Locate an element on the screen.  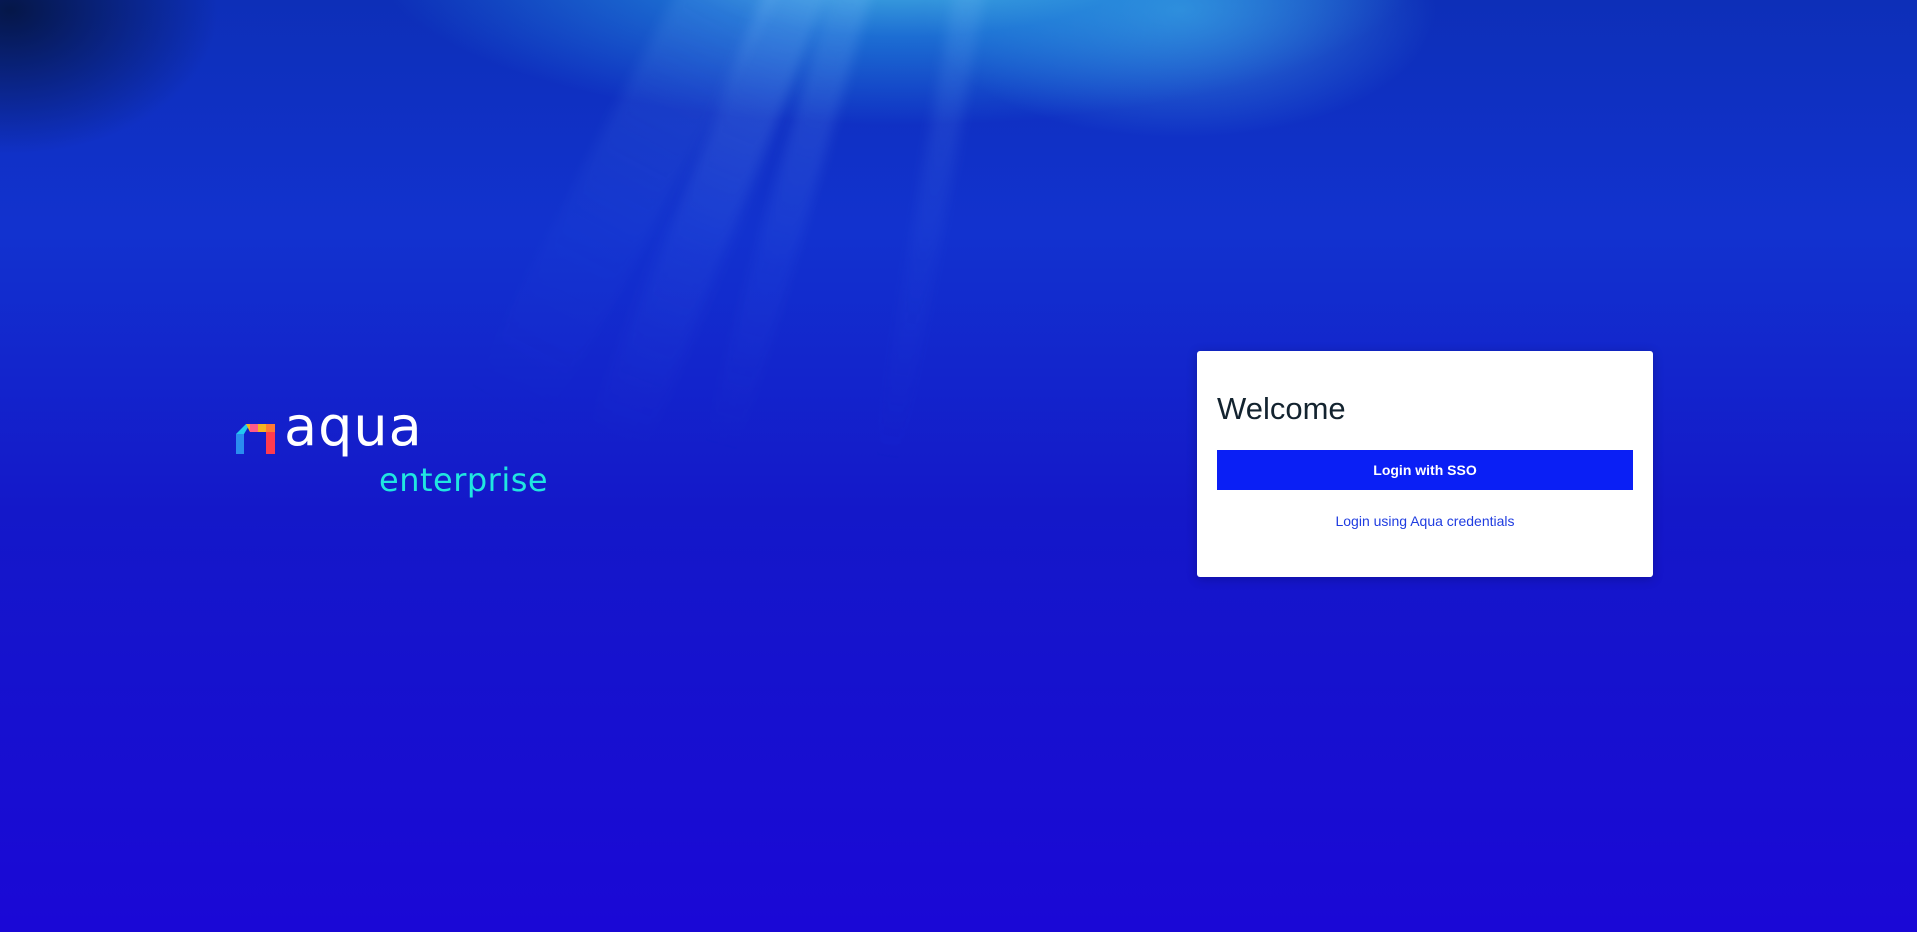
logo-subtitle: enterprise is located at coordinates (464, 480).